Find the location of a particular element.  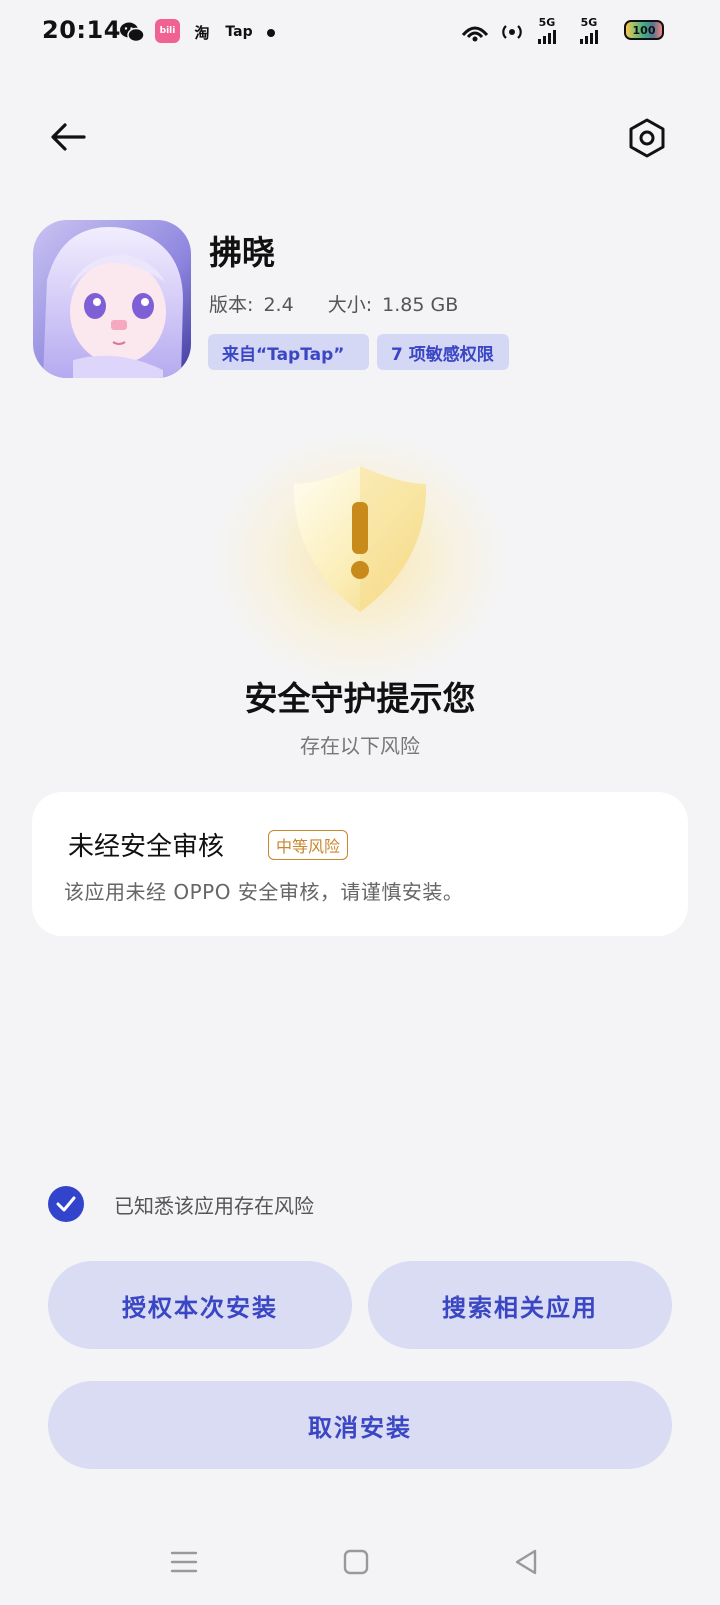

status-bar: 20:14 bili 淘 Tap 5G 5G 100 is located at coordinates (360, 32).